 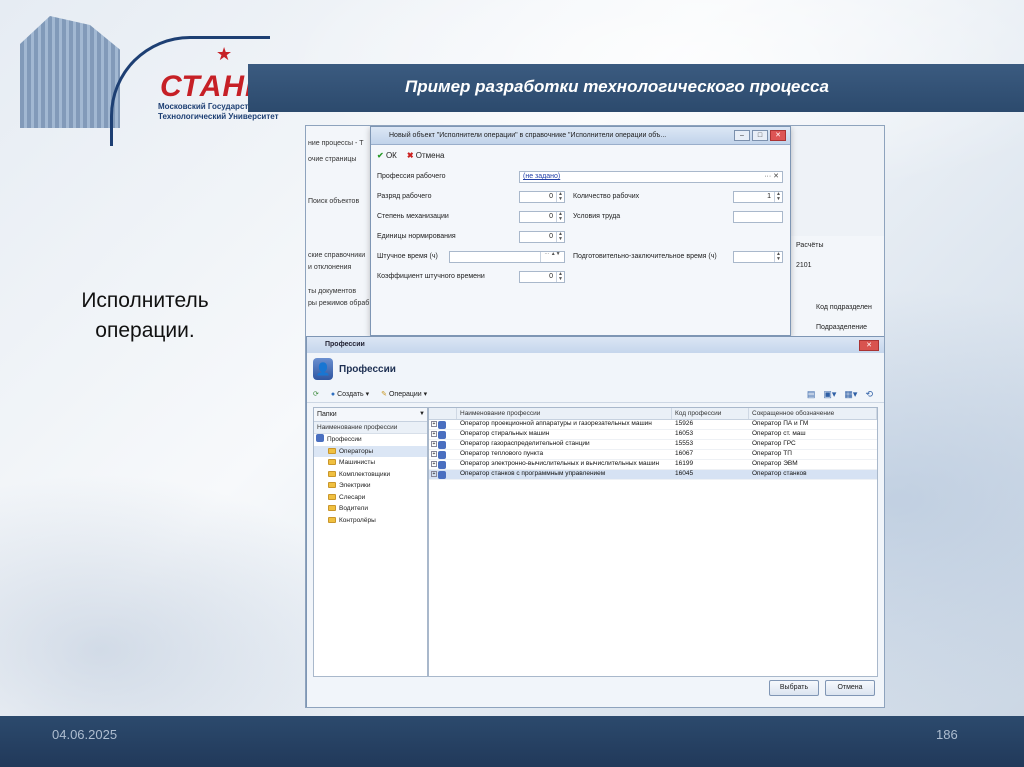 I want to click on group-icon: ▤, so click(x=811, y=394).